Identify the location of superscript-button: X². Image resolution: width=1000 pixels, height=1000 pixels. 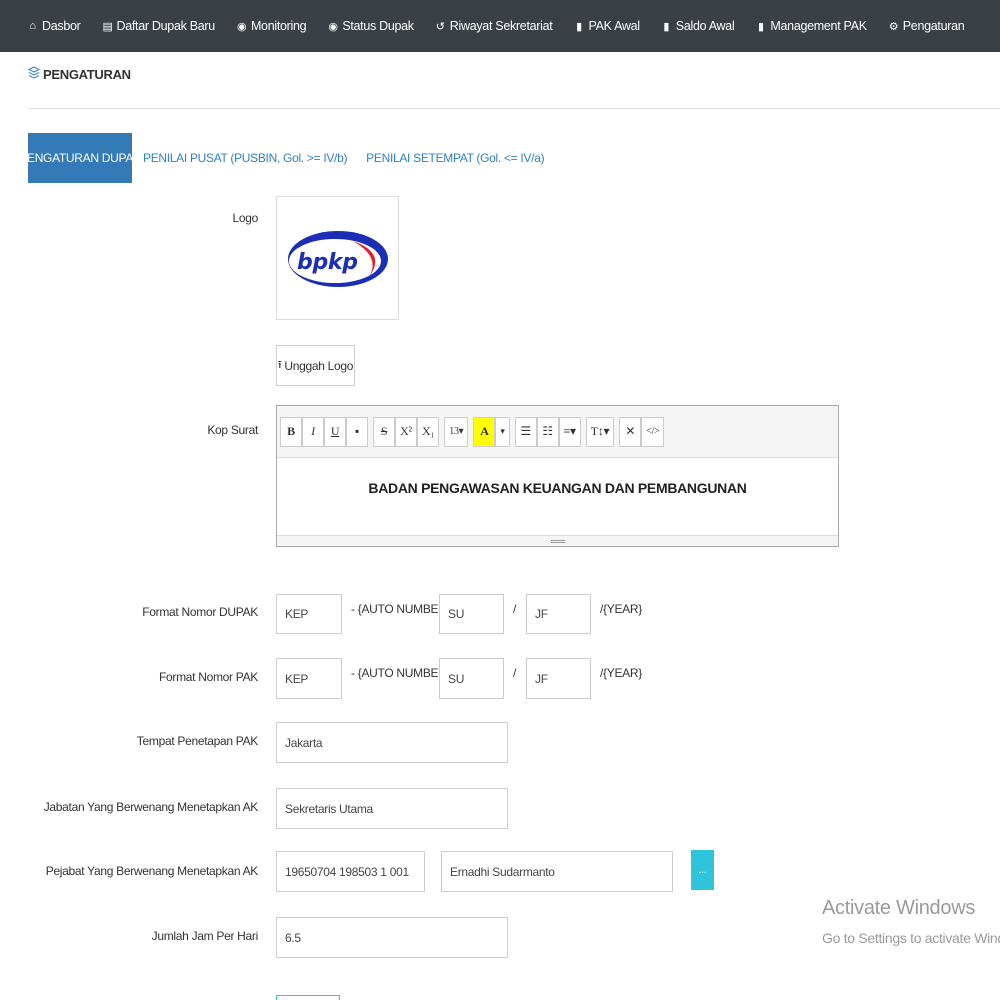
(406, 431).